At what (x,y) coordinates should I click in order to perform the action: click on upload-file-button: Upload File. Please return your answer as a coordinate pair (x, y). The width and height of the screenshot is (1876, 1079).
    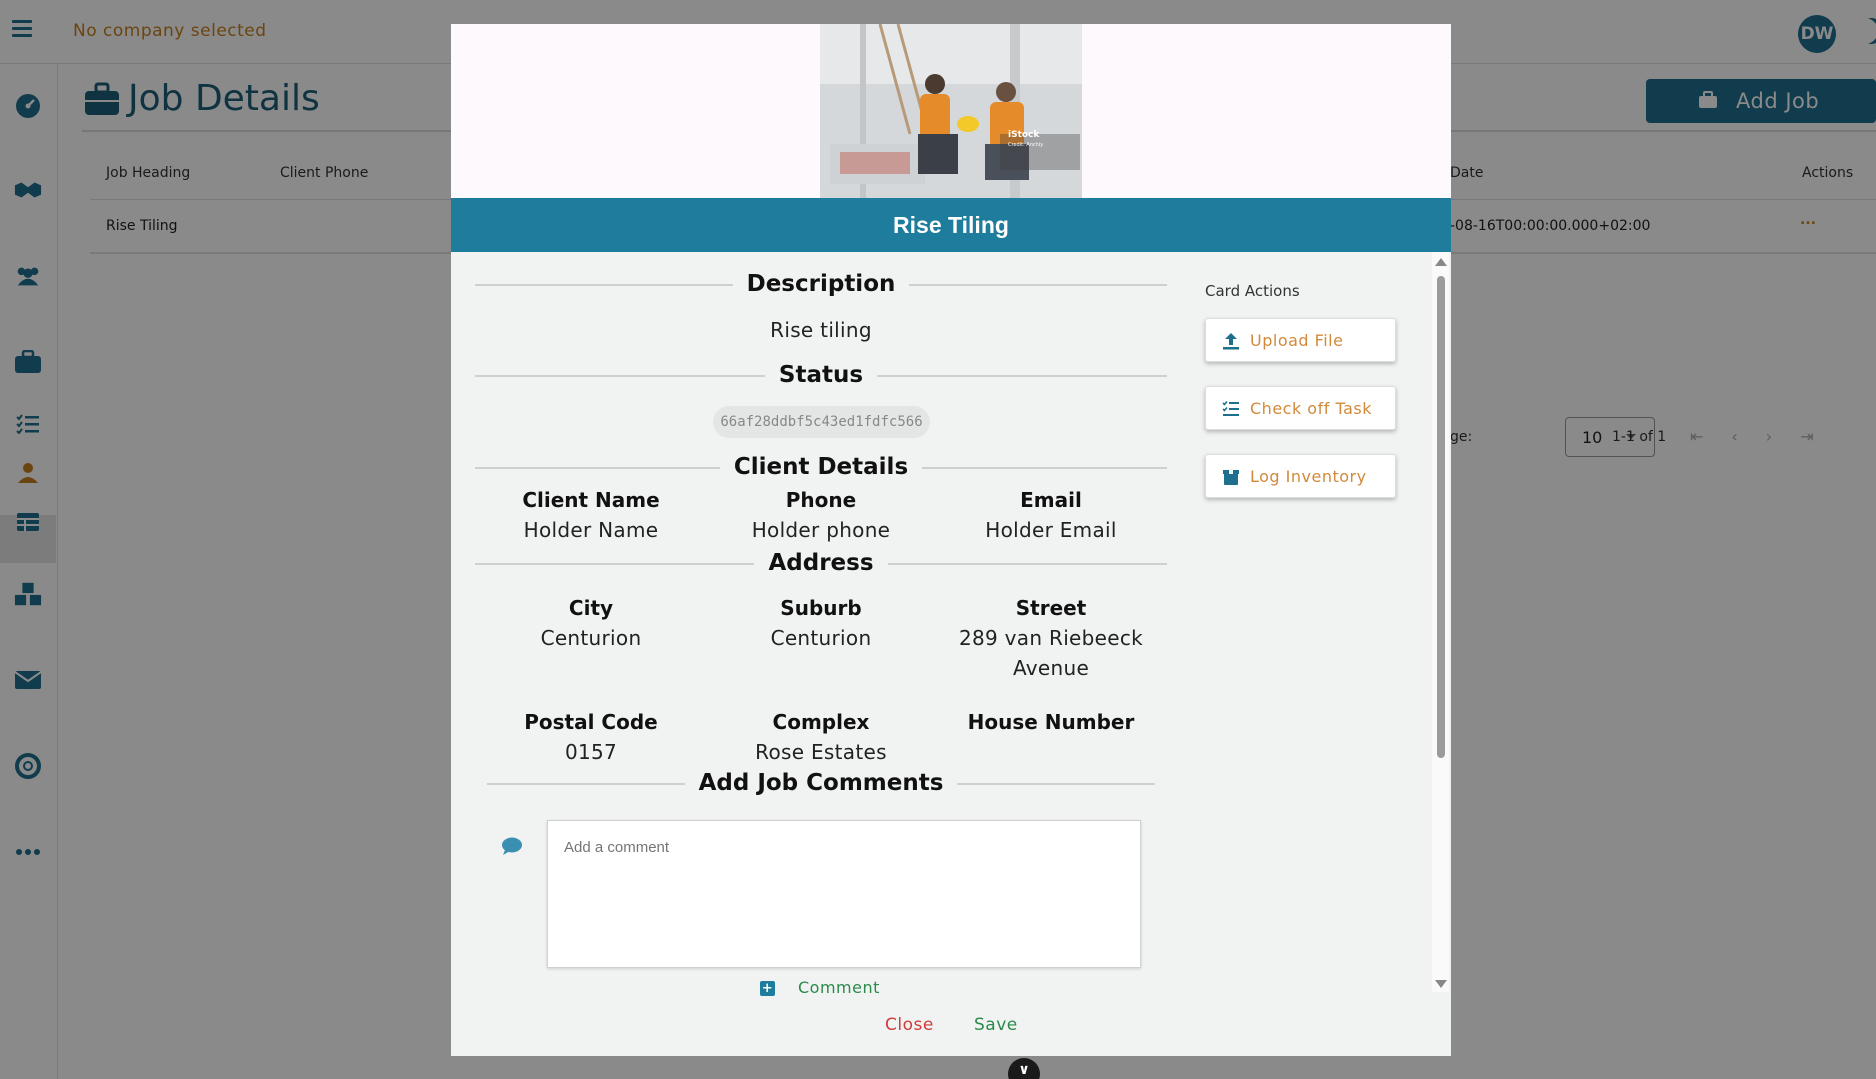
    Looking at the image, I should click on (1300, 340).